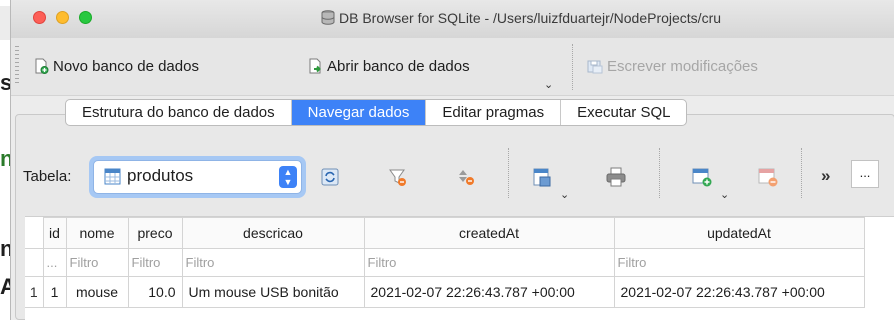 The image size is (894, 320). Describe the element at coordinates (494, 112) in the screenshot. I see `tab-edit-pragmas: Editar pragmas` at that location.